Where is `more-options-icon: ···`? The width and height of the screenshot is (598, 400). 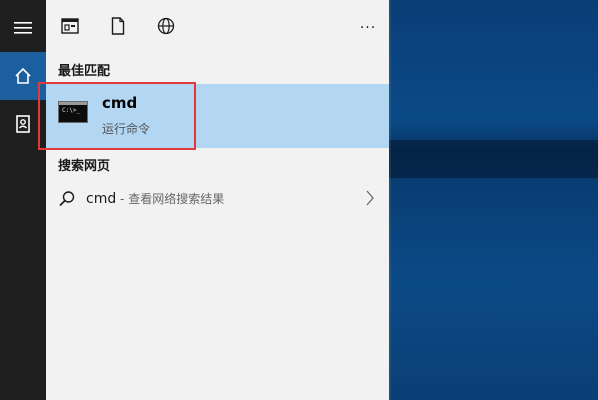
more-options-icon: ··· is located at coordinates (368, 28).